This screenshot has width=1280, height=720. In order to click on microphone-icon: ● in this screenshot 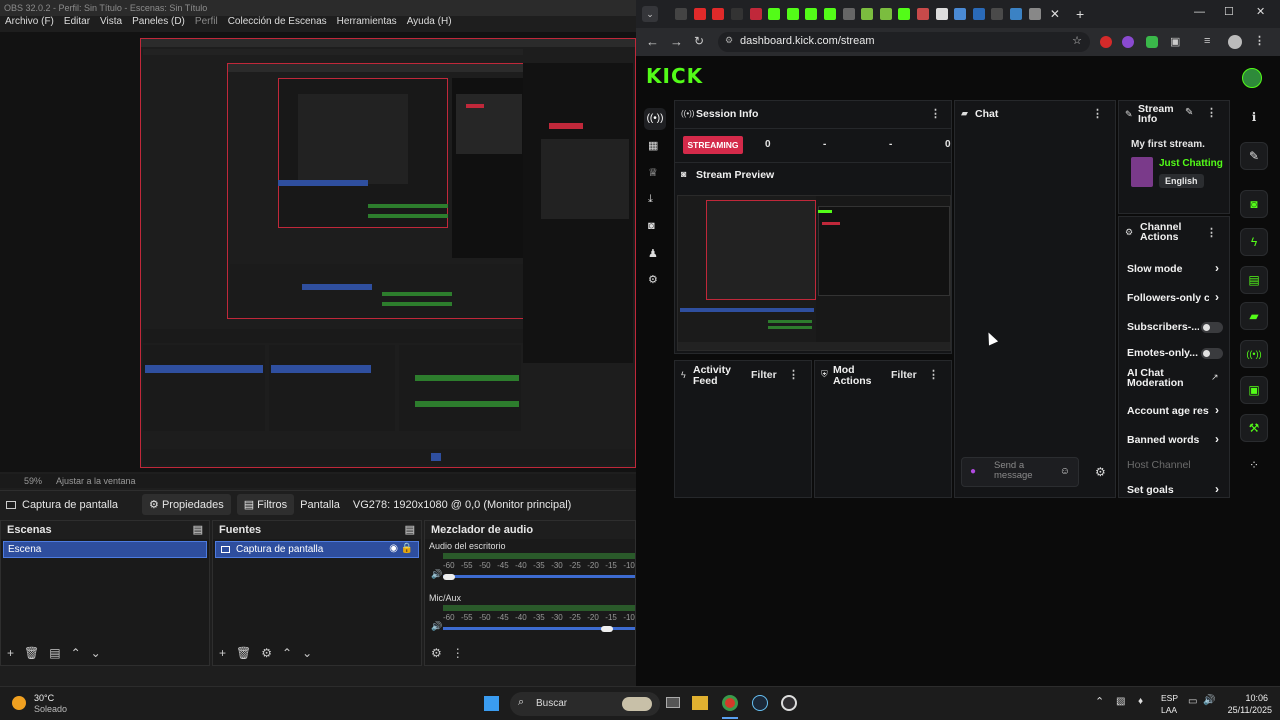, I will do `click(973, 471)`.